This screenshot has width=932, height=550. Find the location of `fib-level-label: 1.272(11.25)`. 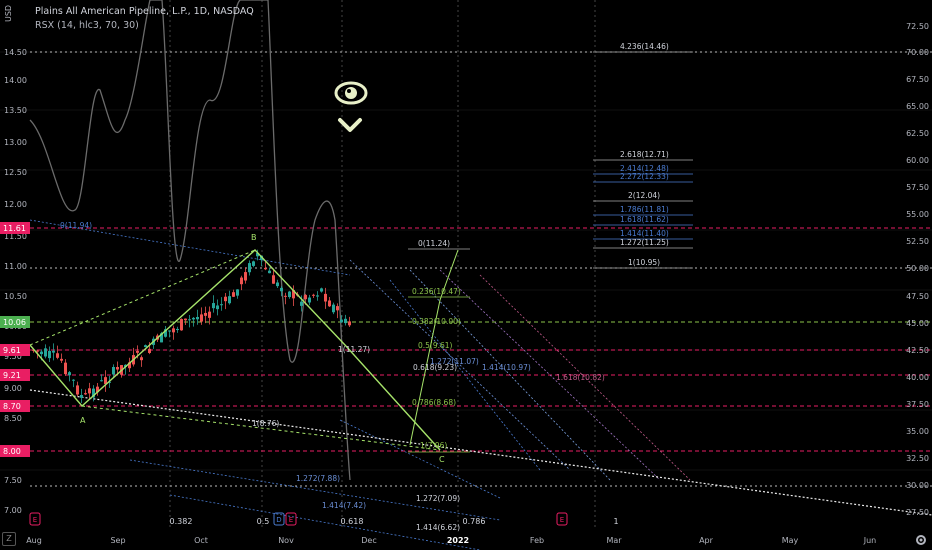

fib-level-label: 1.272(11.25) is located at coordinates (644, 242).